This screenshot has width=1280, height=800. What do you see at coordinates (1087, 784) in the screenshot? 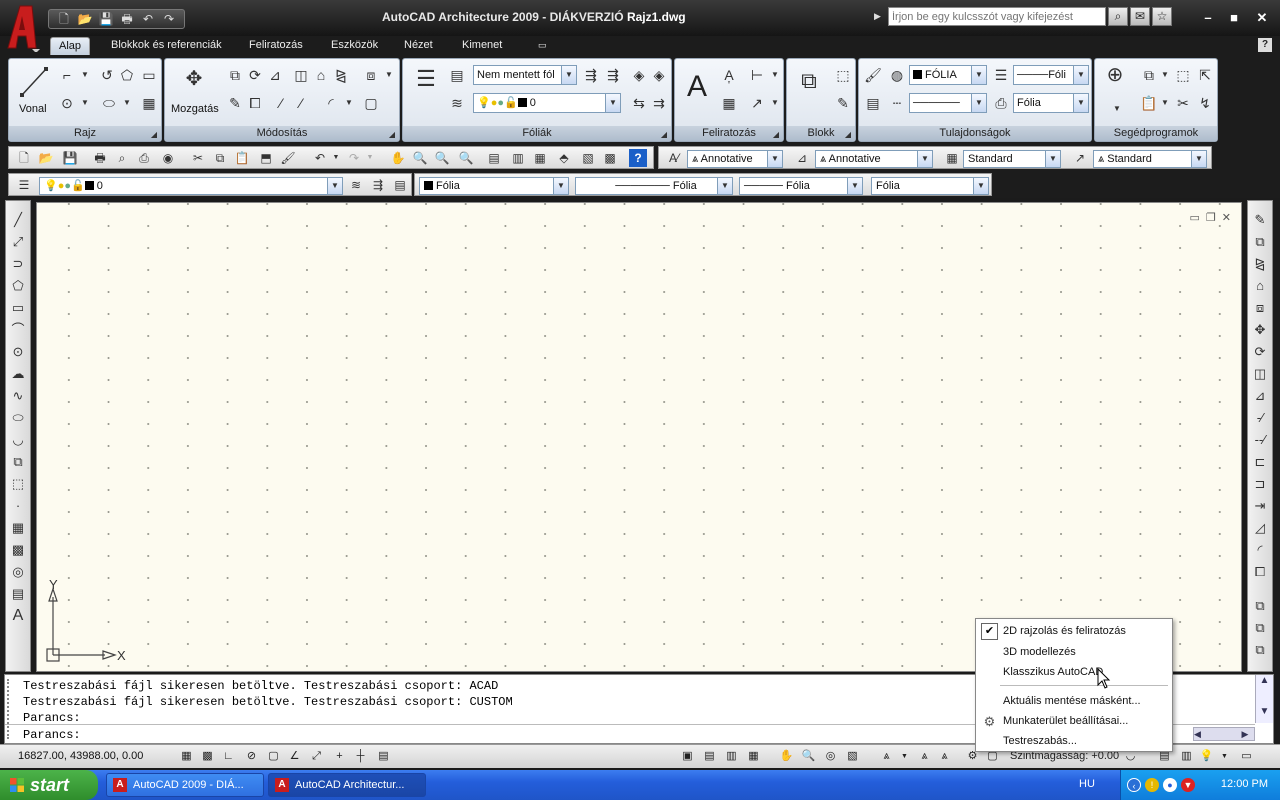
I see `language-indicator: HU` at bounding box center [1087, 784].